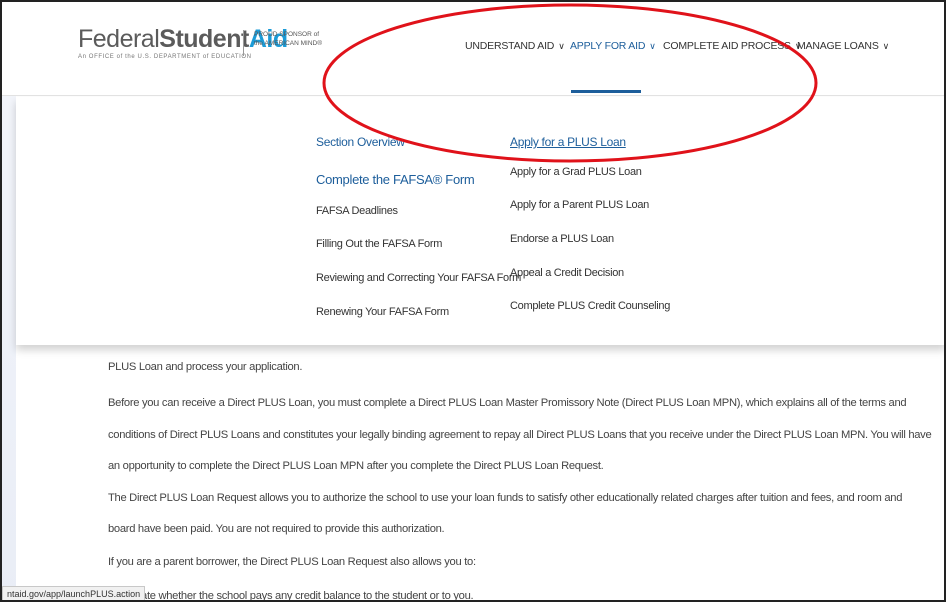  Describe the element at coordinates (418, 278) in the screenshot. I see `dropdown-link-reviewing-correcting-fafsa: Reviewing and Correcting Your FAFSA Form` at that location.